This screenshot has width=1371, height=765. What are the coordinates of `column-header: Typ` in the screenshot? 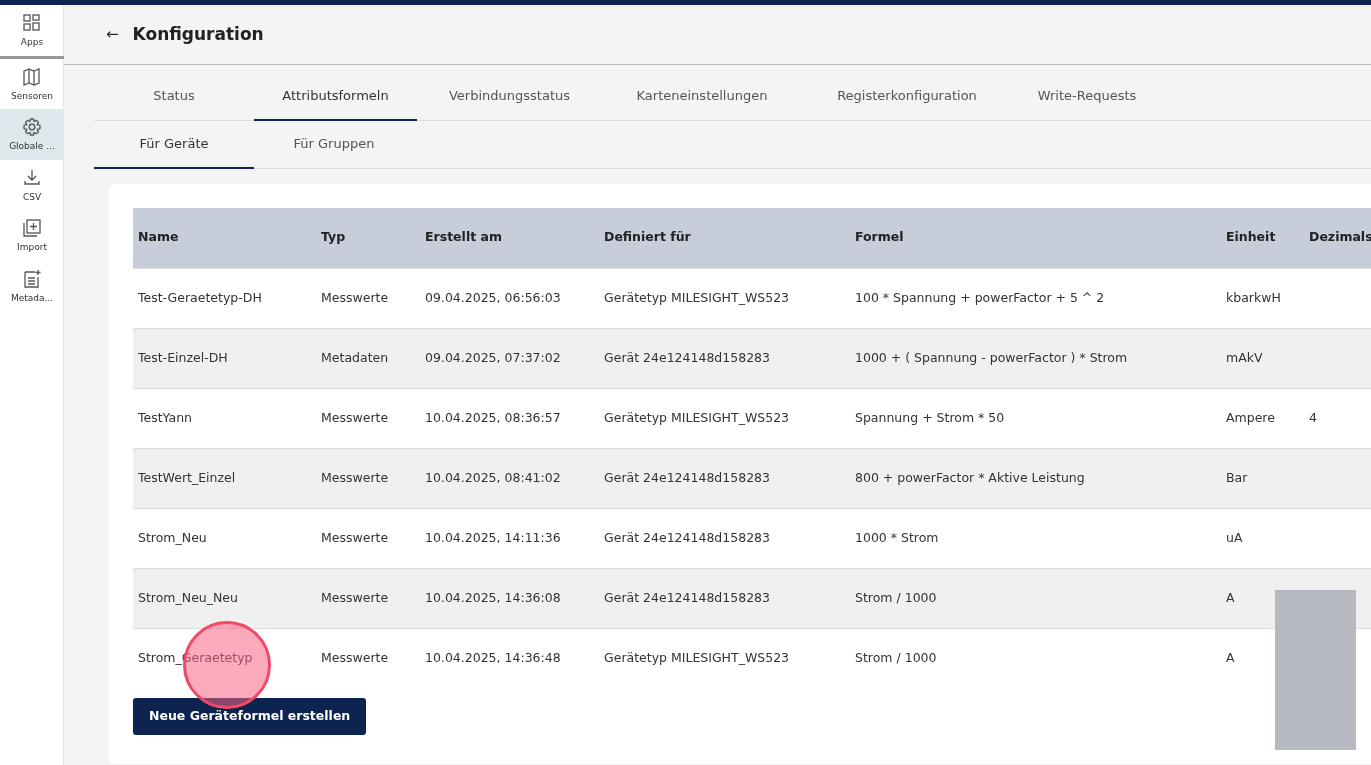 It's located at (368, 238).